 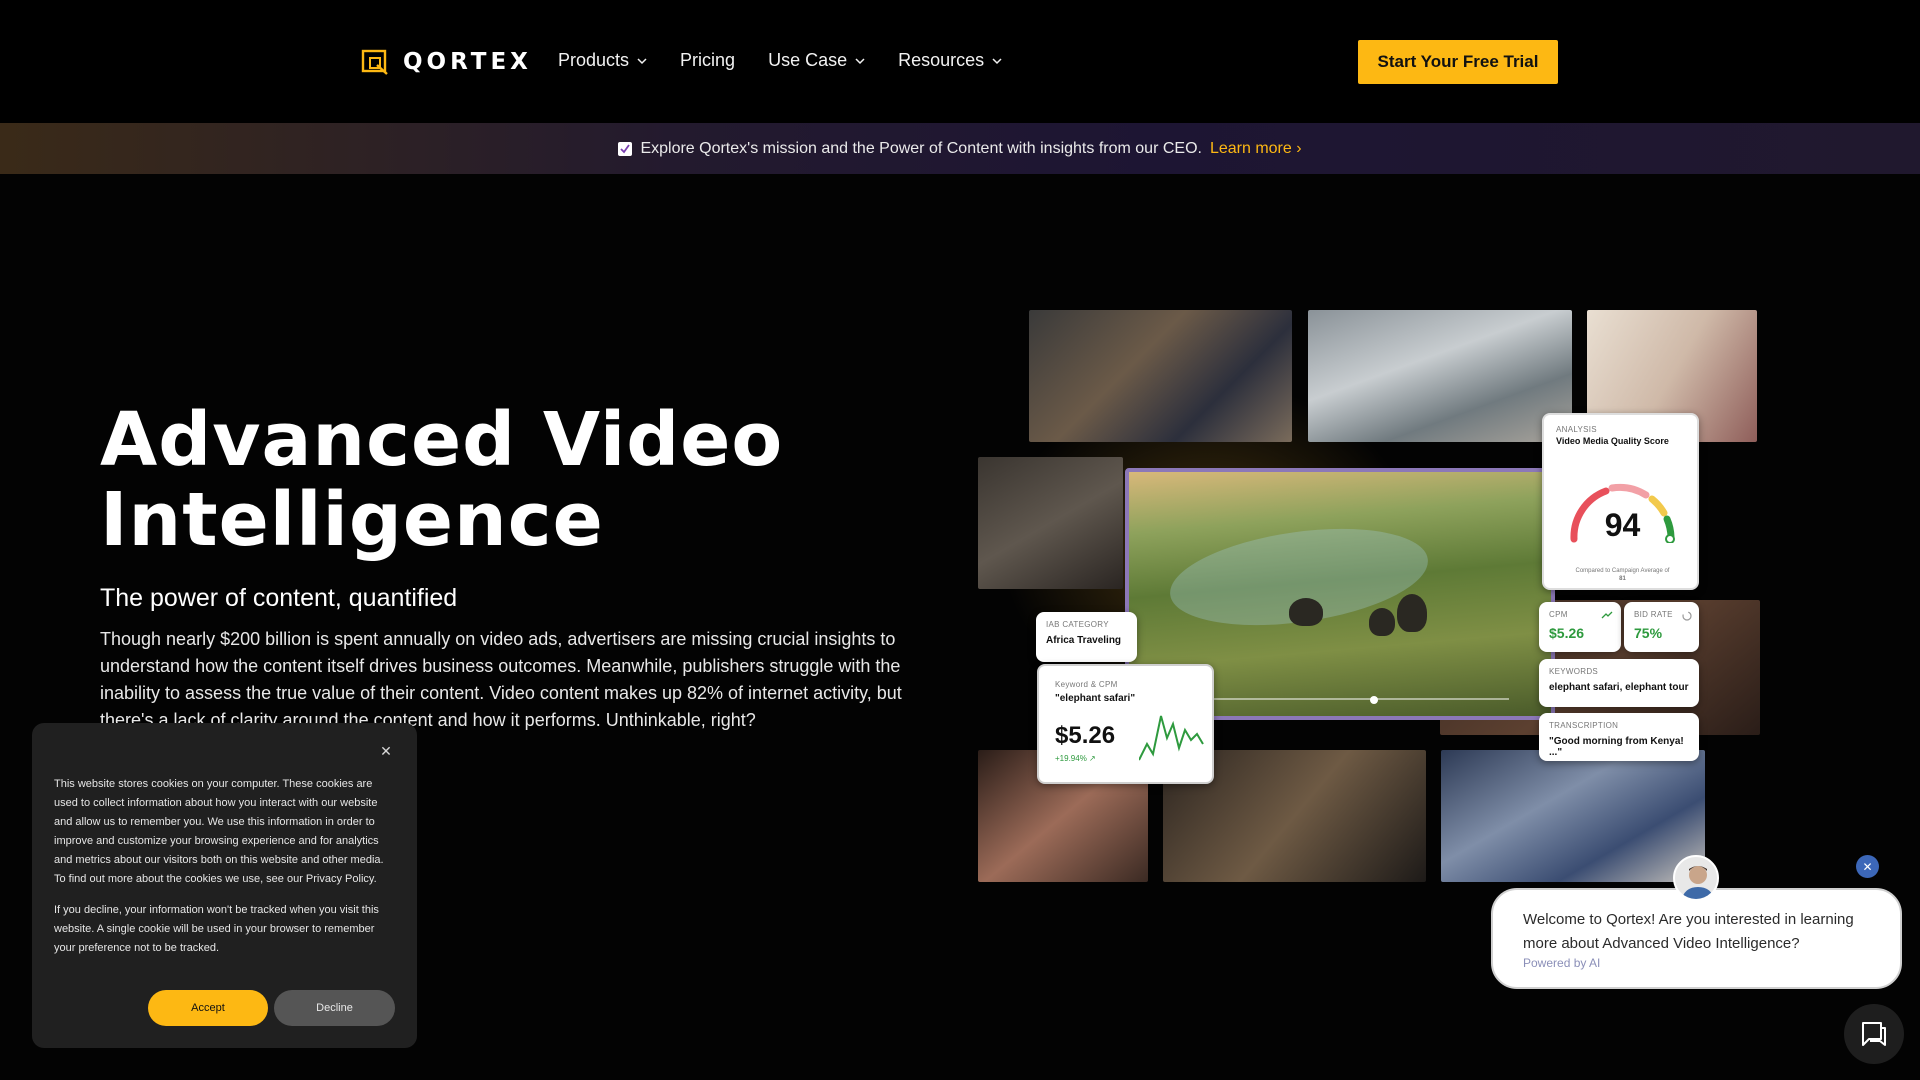 I want to click on card-label: KEYWORDS, so click(x=1574, y=671).